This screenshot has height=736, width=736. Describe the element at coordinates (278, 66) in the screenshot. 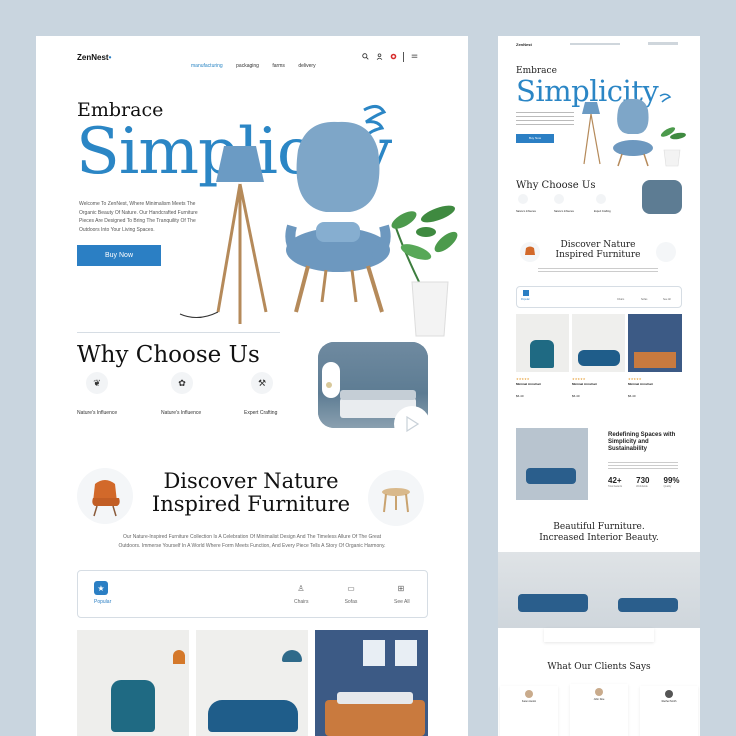

I see `nav-farms: farms` at that location.